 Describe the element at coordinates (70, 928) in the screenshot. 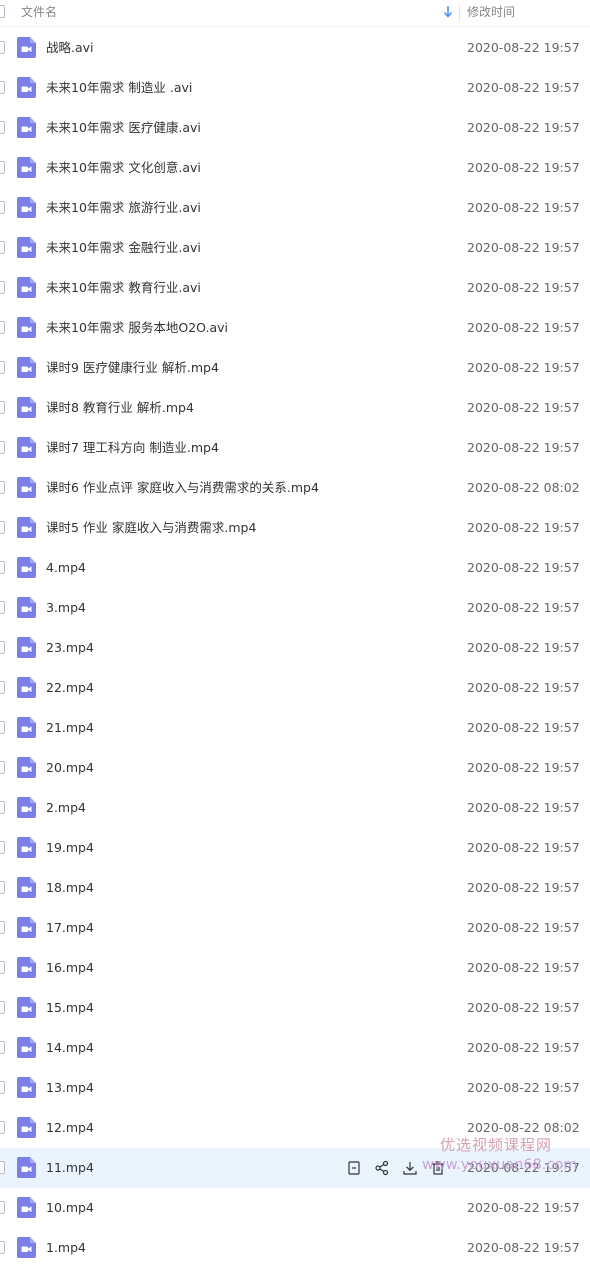

I see `file-name: 17.mp4` at that location.